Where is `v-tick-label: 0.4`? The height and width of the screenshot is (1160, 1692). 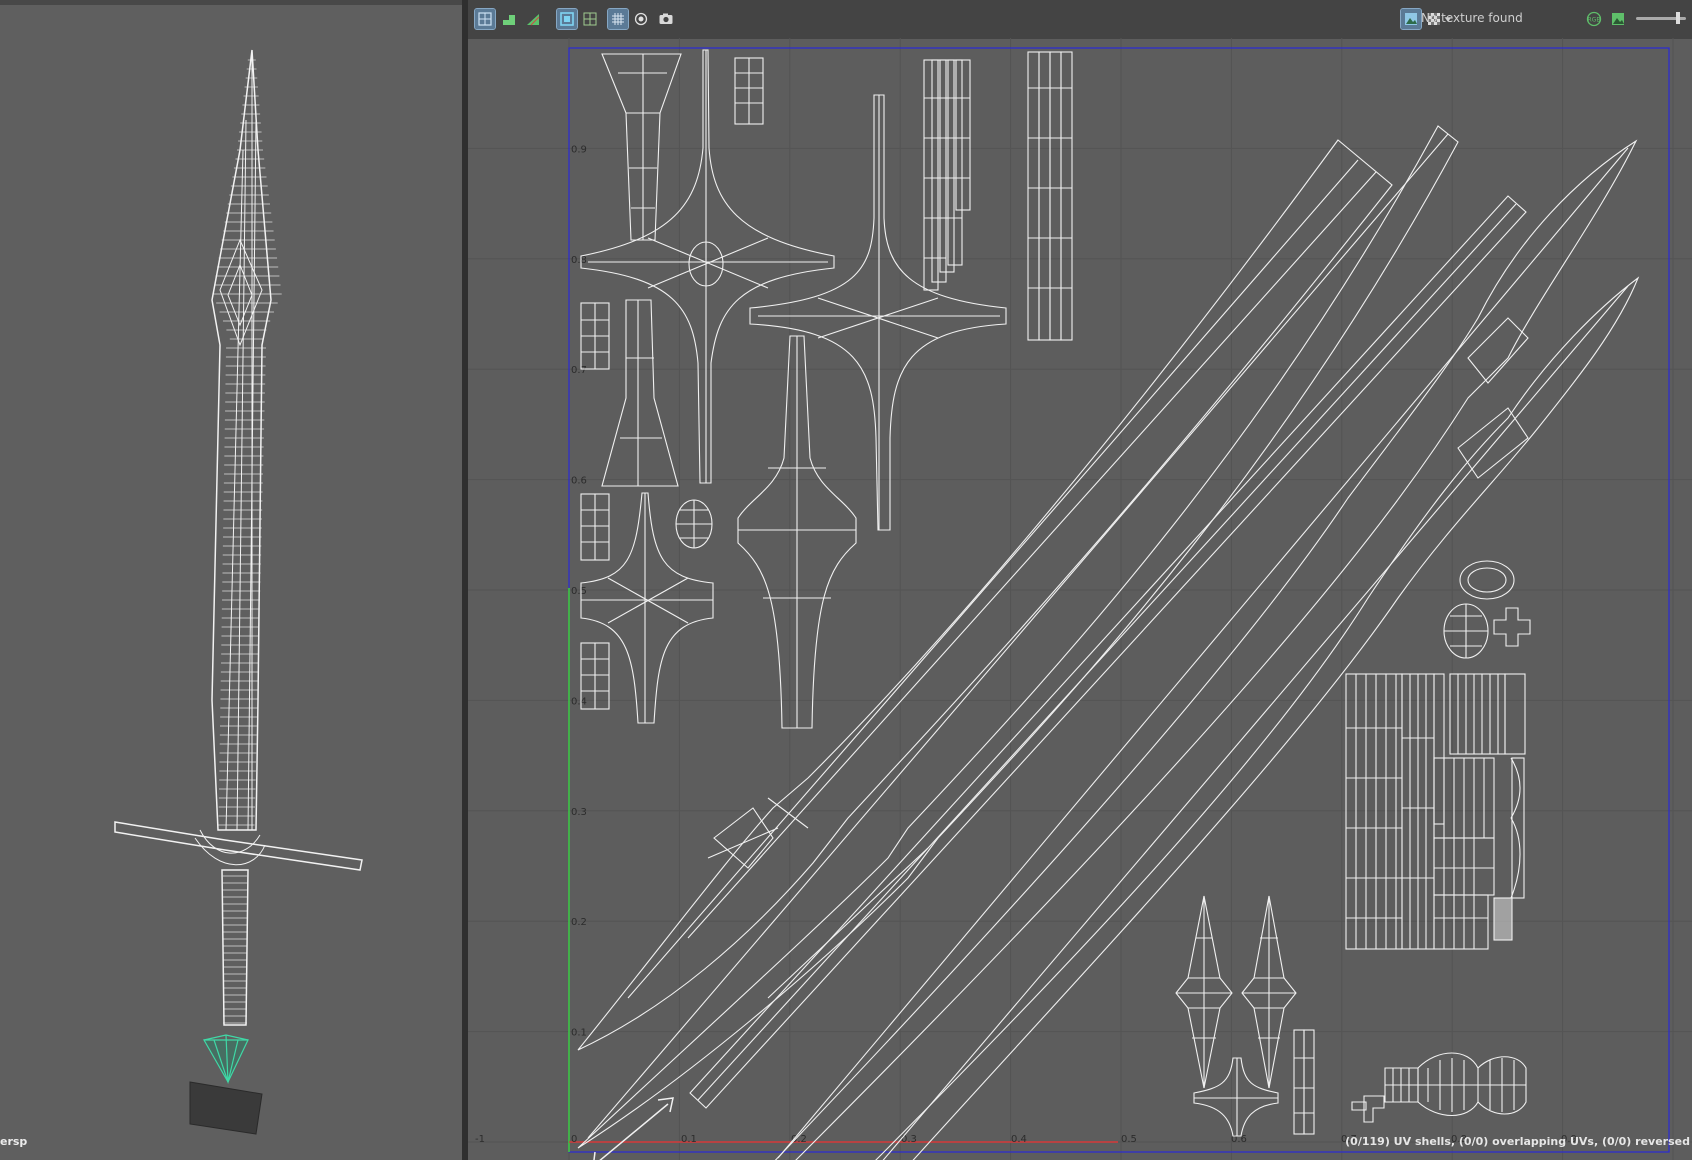
v-tick-label: 0.4 is located at coordinates (579, 701).